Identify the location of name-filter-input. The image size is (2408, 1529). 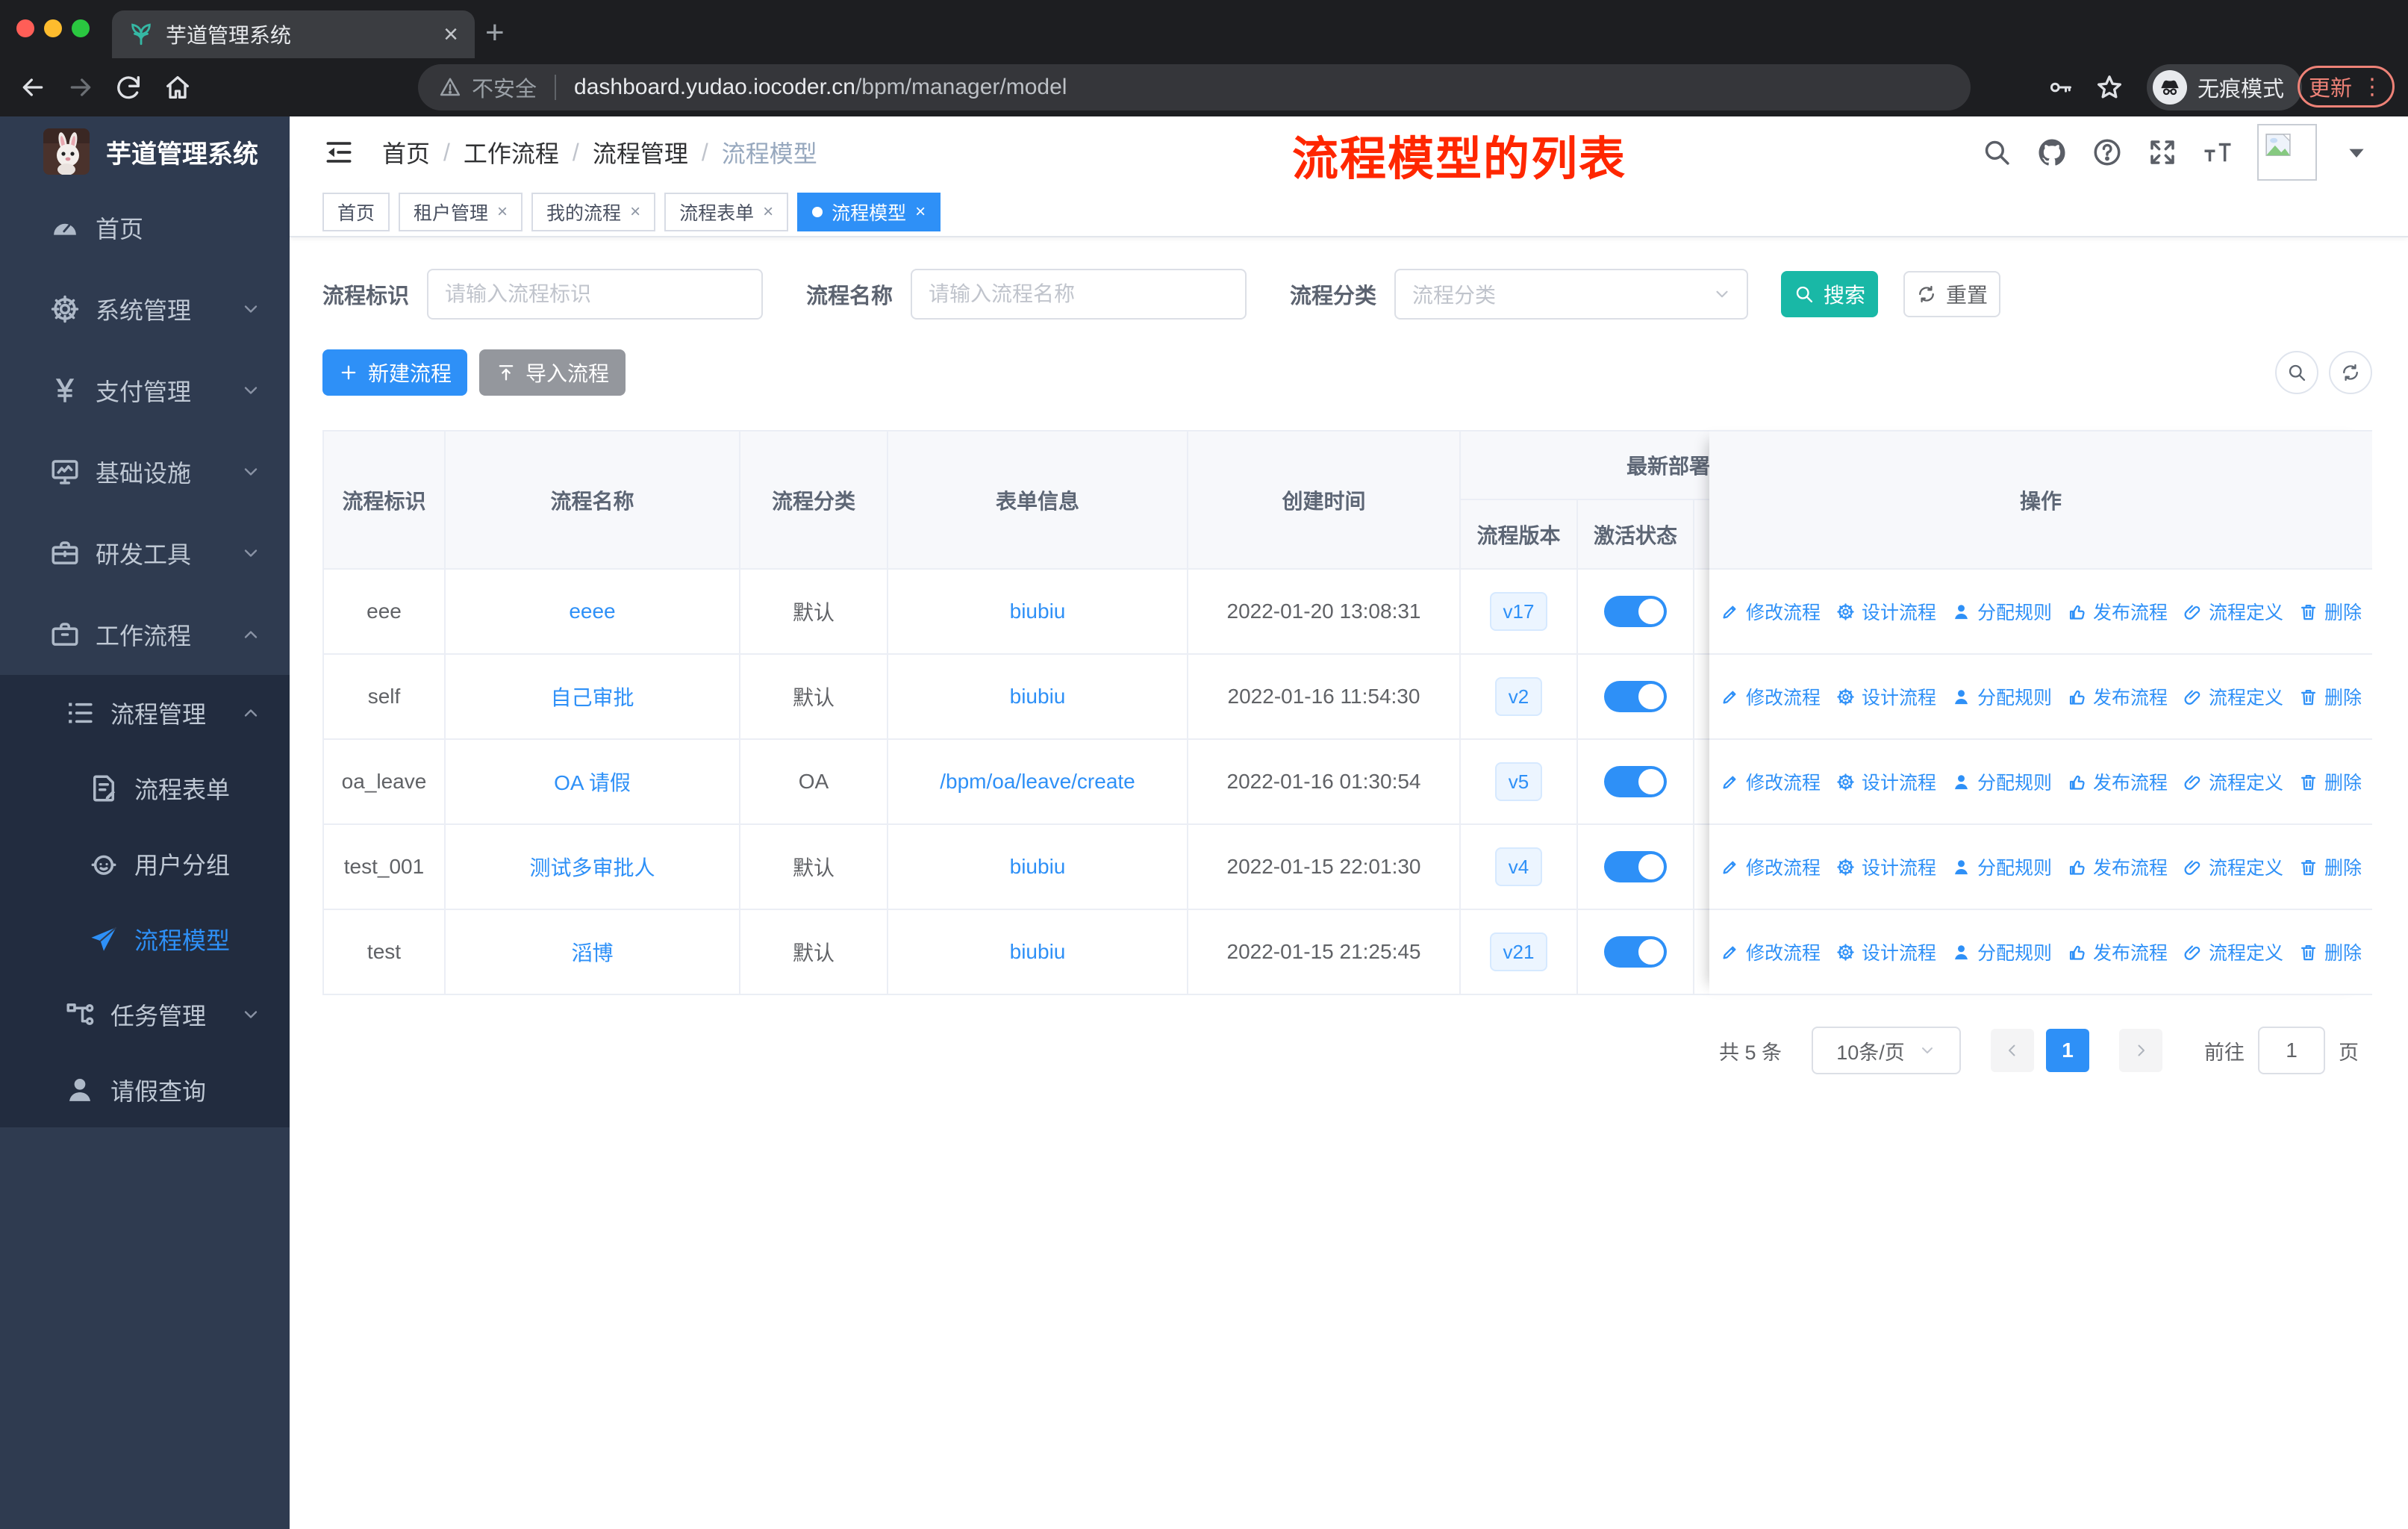
(1079, 295).